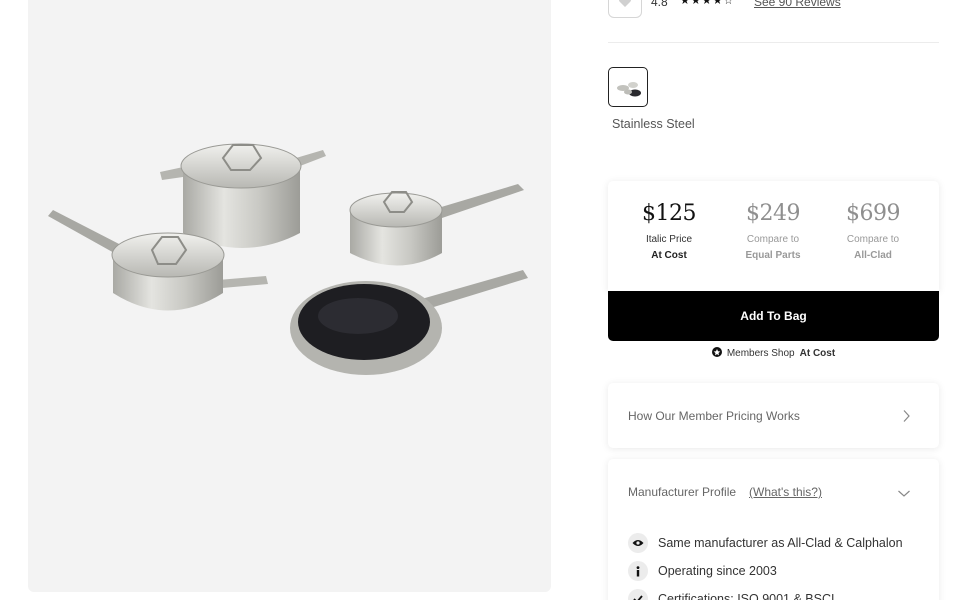 Image resolution: width=961 pixels, height=600 pixels. Describe the element at coordinates (873, 213) in the screenshot. I see `price-amount: $699` at that location.